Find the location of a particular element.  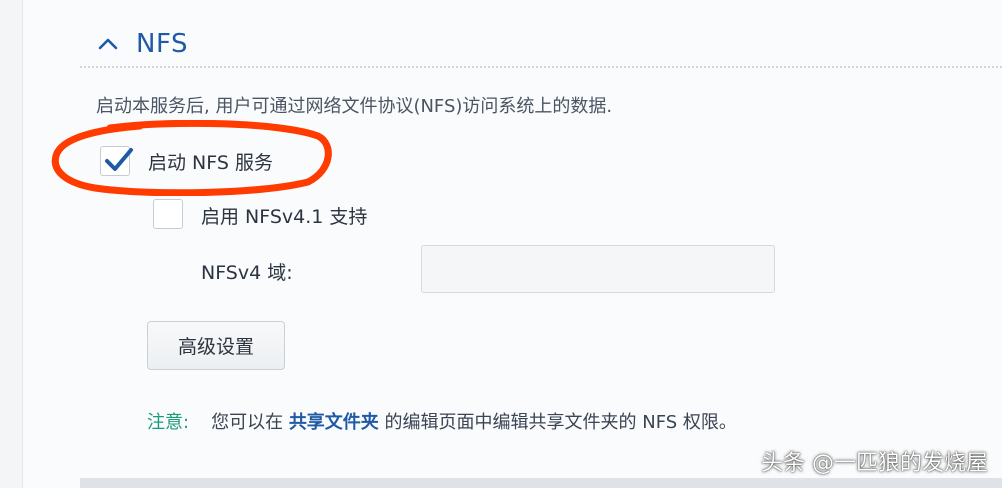

advanced-settings-button: 高级设置 is located at coordinates (216, 345).